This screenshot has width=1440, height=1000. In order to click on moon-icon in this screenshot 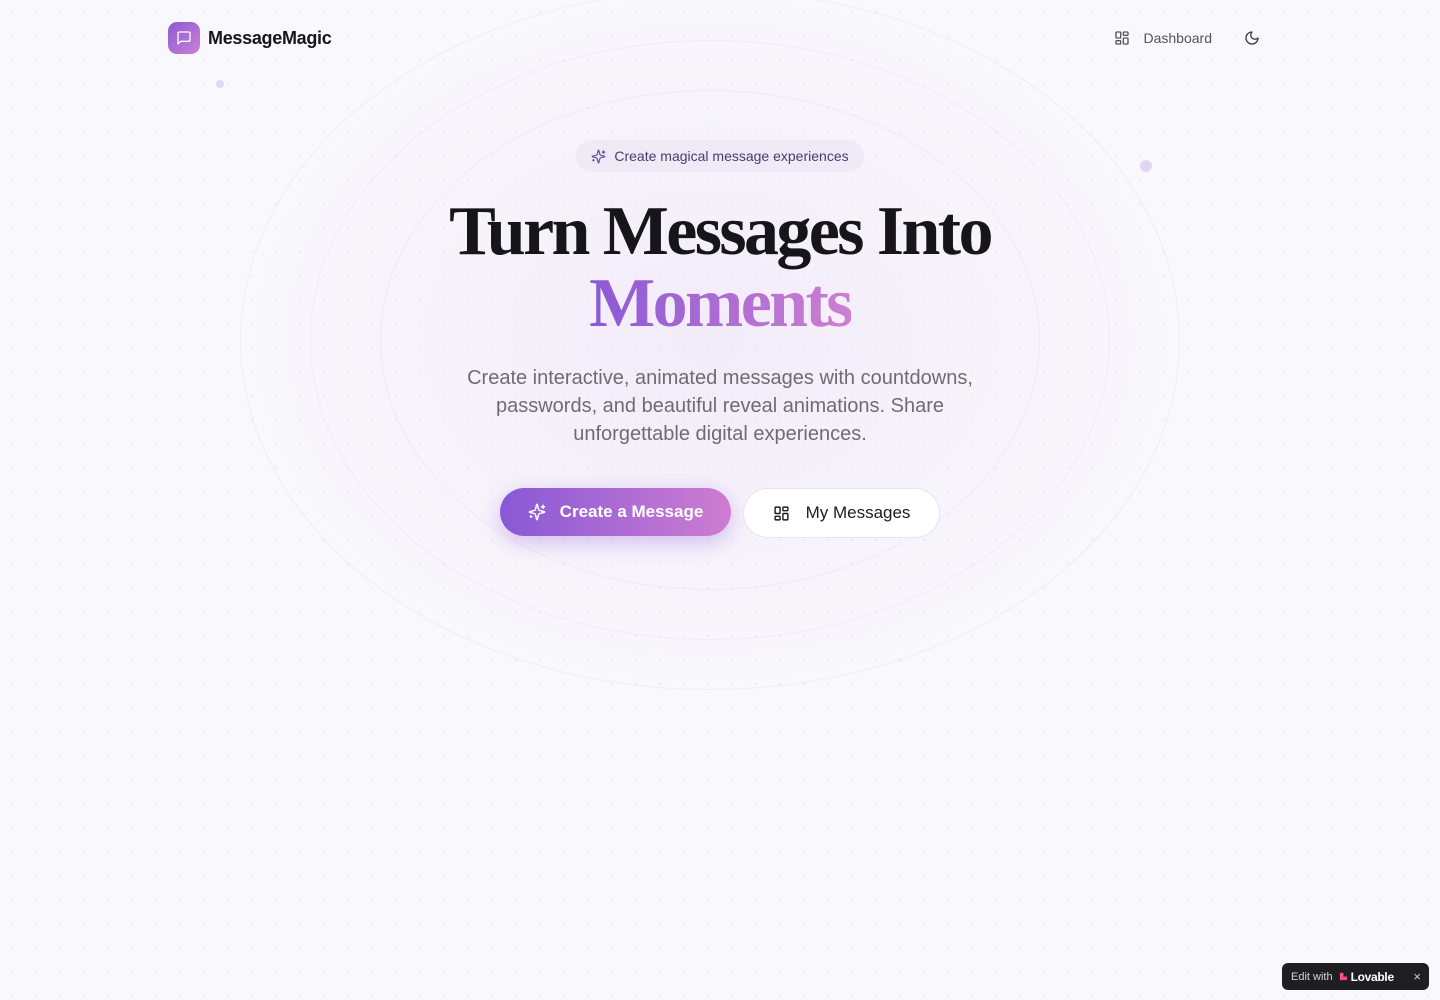, I will do `click(1252, 38)`.